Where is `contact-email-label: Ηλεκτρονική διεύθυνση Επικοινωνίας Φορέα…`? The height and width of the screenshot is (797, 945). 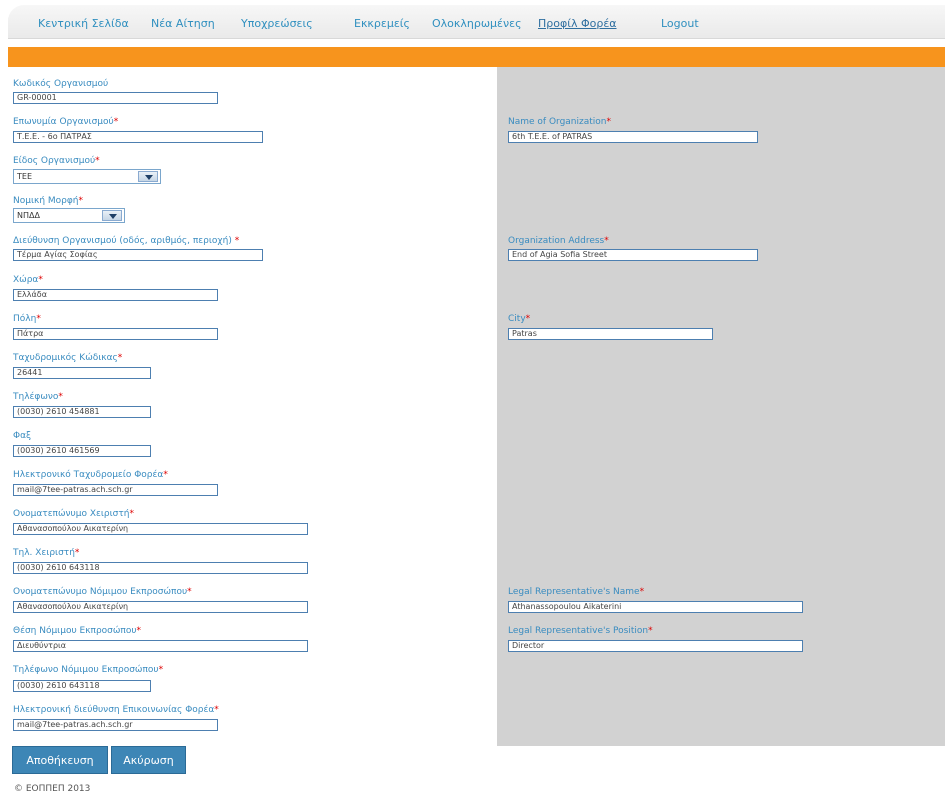
contact-email-label: Ηλεκτρονική διεύθυνση Επικοινωνίας Φορέα… is located at coordinates (116, 710).